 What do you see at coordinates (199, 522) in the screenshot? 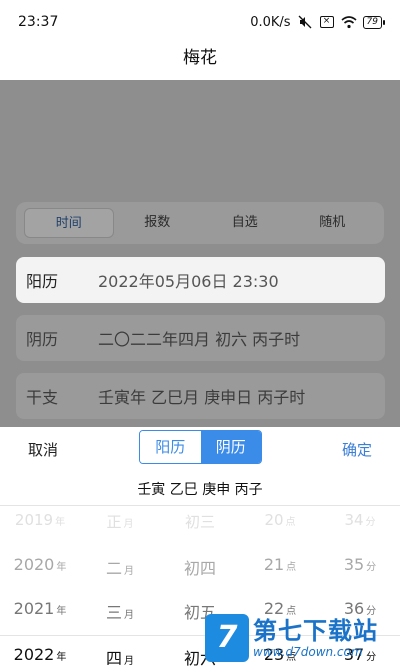
I see `picker-item: 初三` at bounding box center [199, 522].